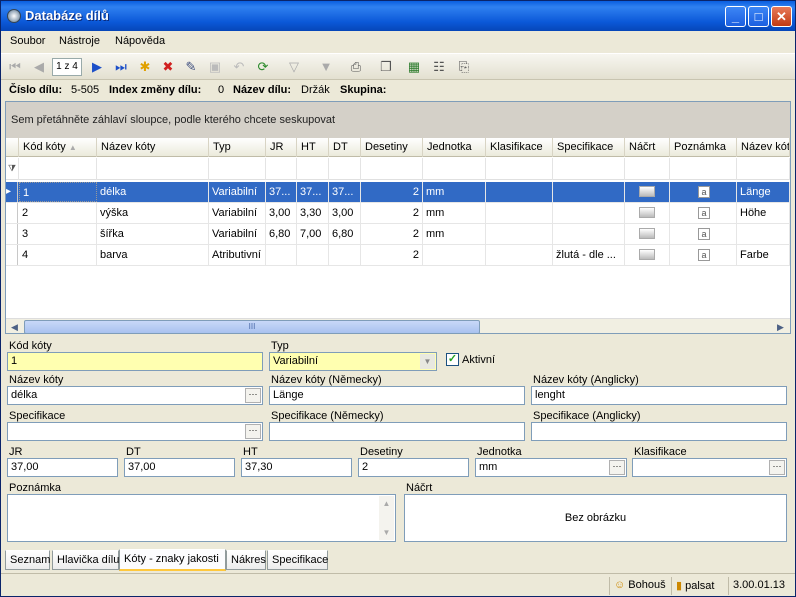  Describe the element at coordinates (386, 67) in the screenshot. I see `copy-icon: ❐` at that location.